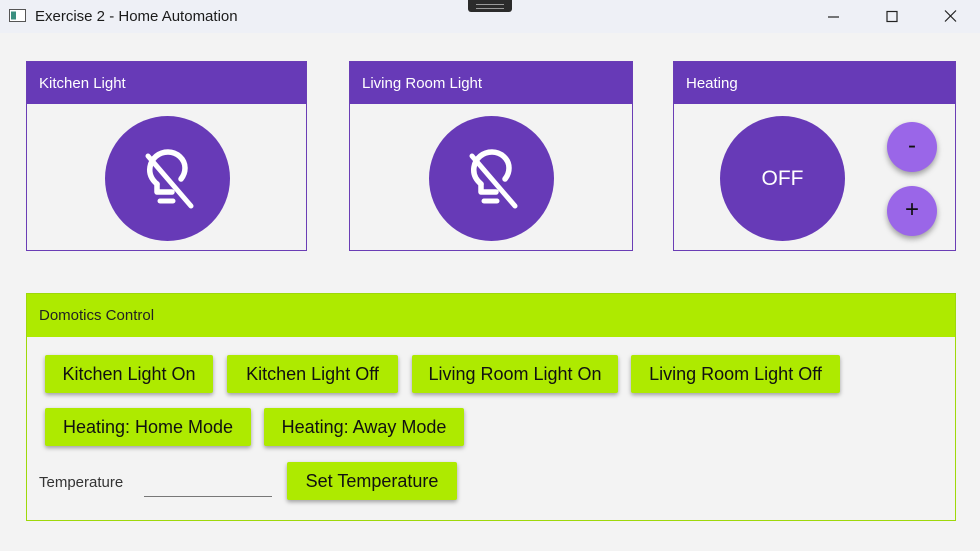  I want to click on minimize-button, so click(834, 16).